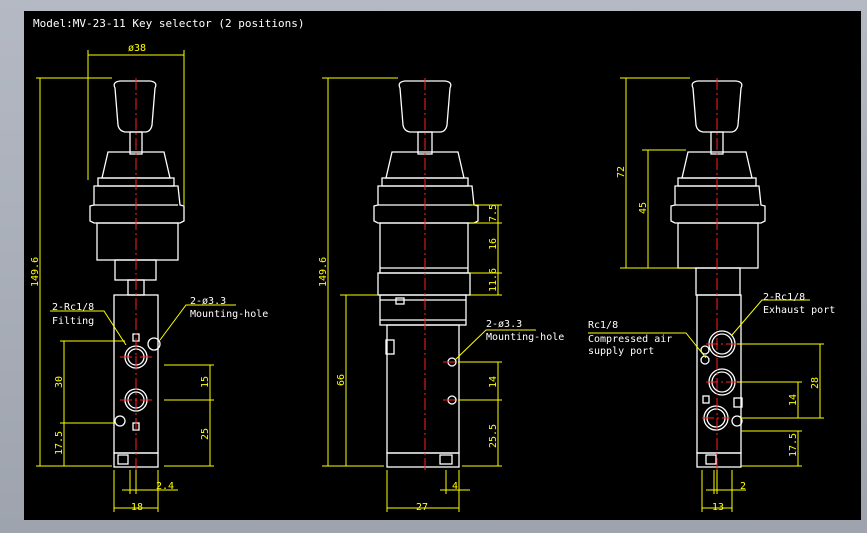 This screenshot has height=533, width=867. I want to click on hole-label-line1: 2-ø3.3, so click(208, 301).